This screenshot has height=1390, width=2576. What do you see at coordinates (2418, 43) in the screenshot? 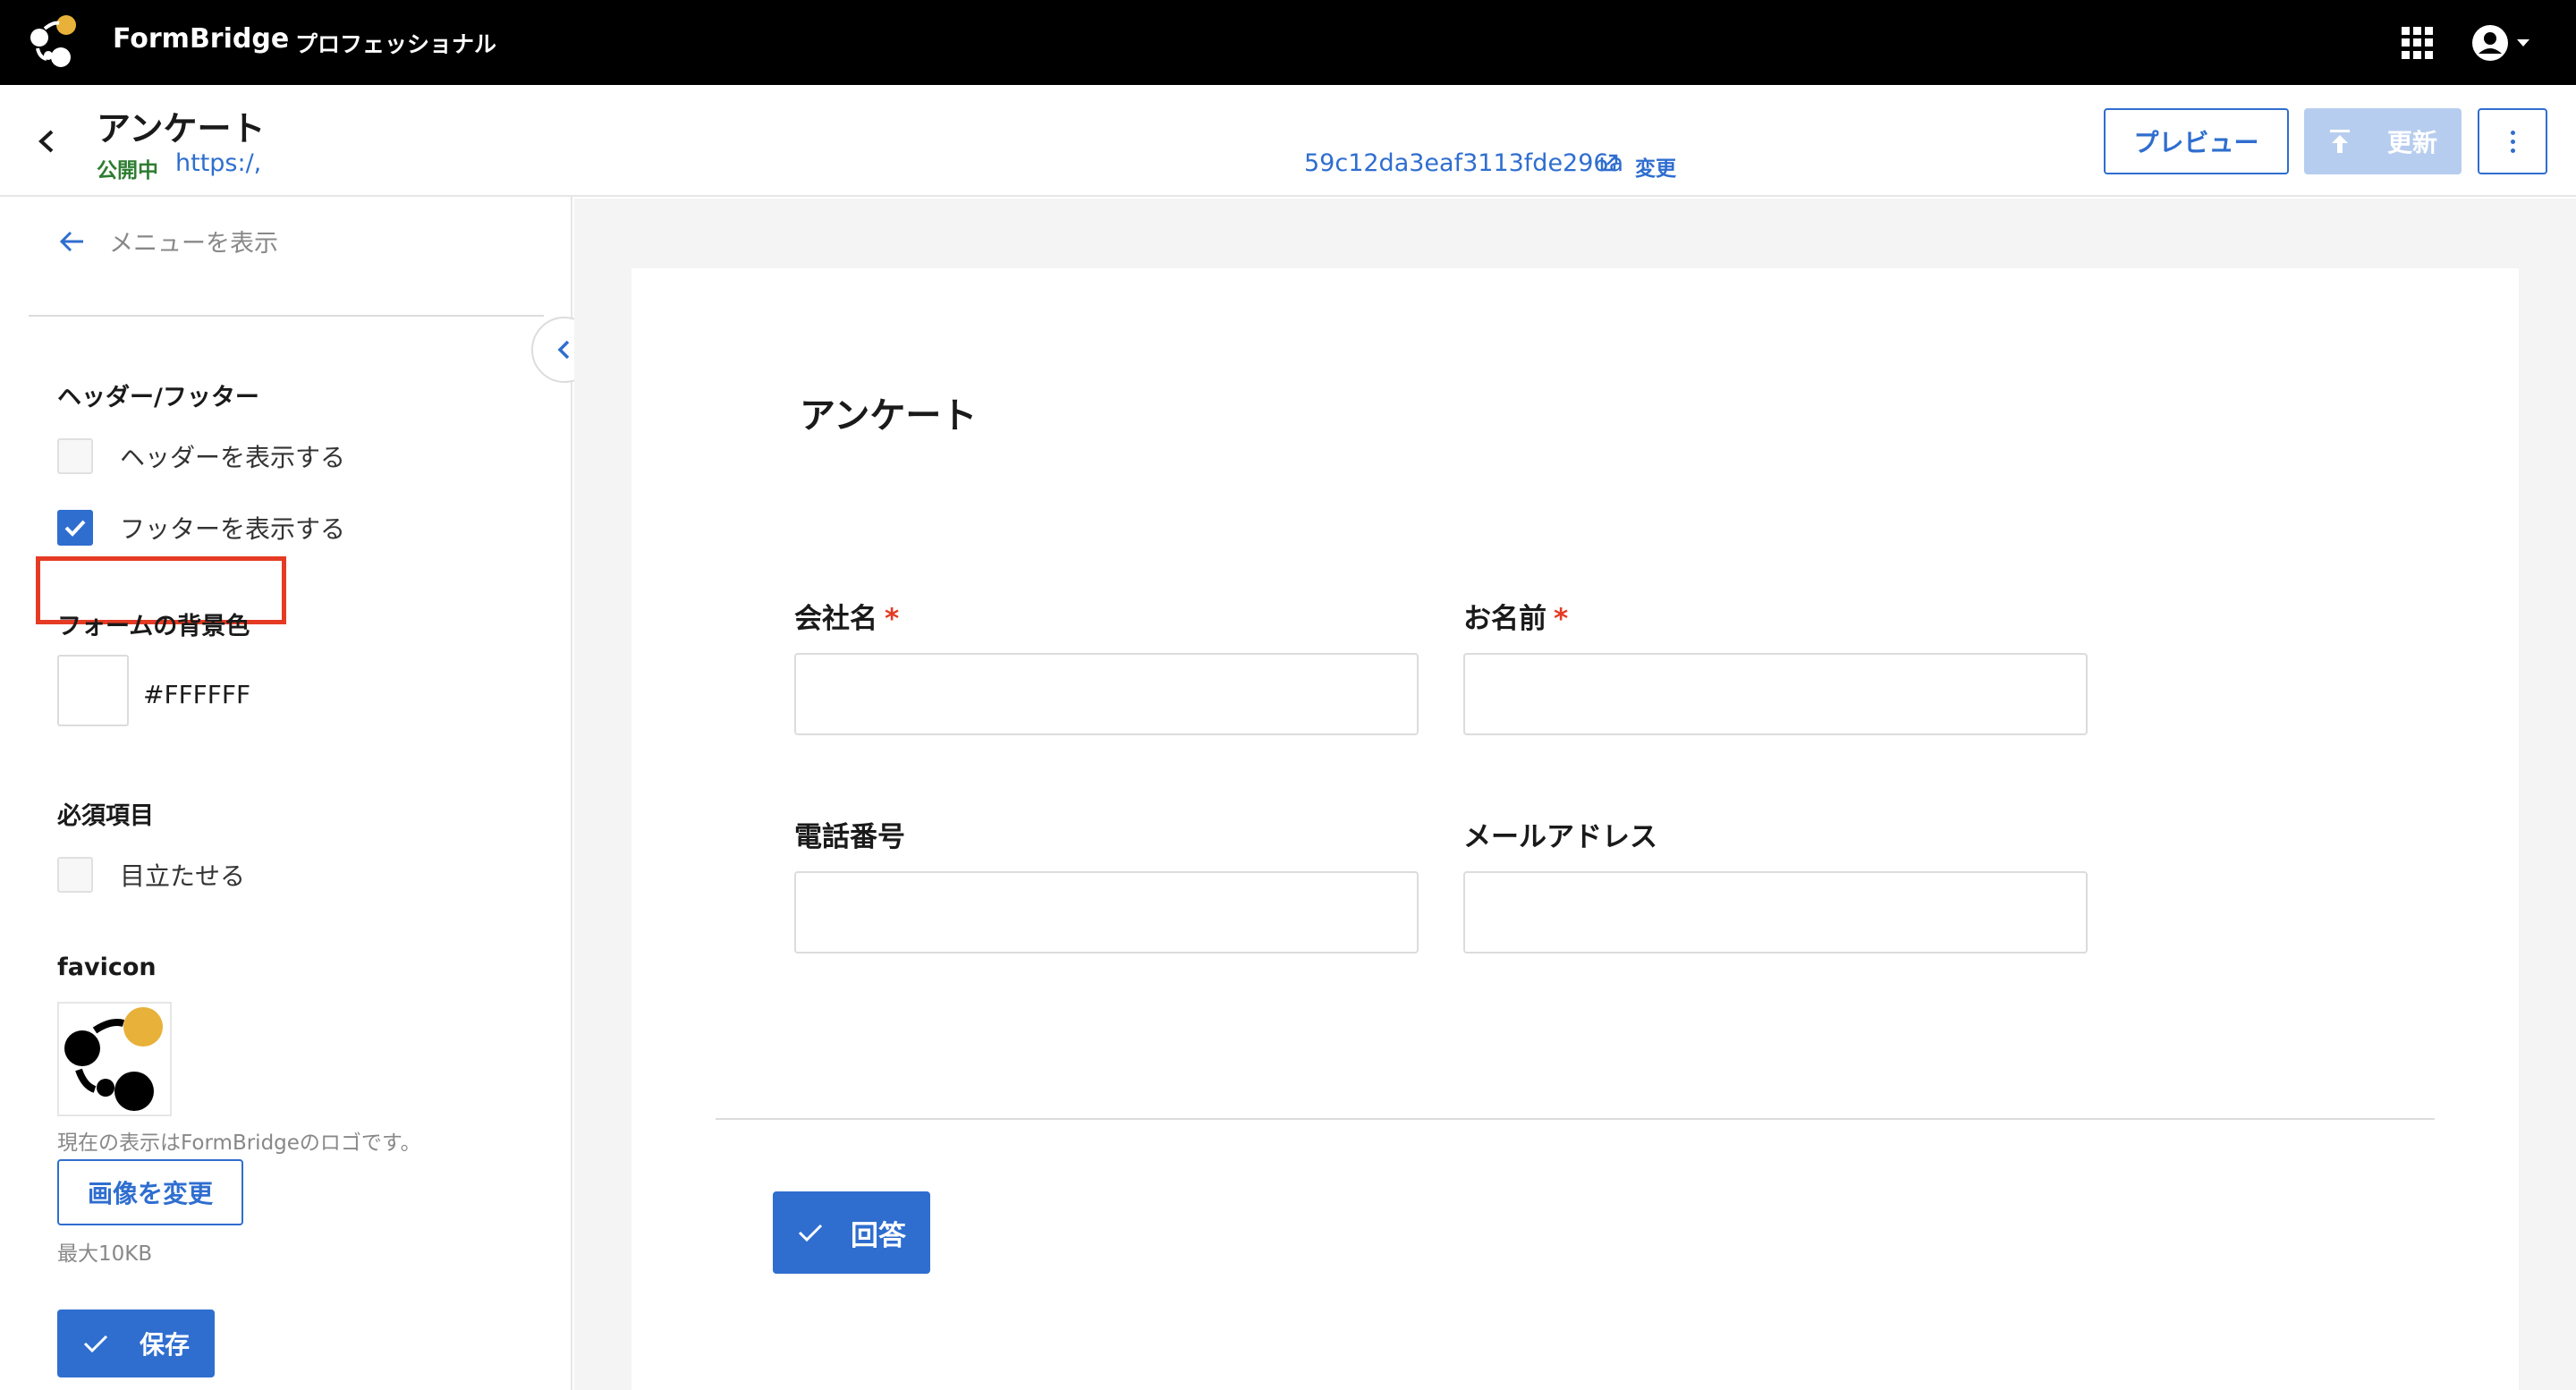
I see `apps-grid-icon` at bounding box center [2418, 43].